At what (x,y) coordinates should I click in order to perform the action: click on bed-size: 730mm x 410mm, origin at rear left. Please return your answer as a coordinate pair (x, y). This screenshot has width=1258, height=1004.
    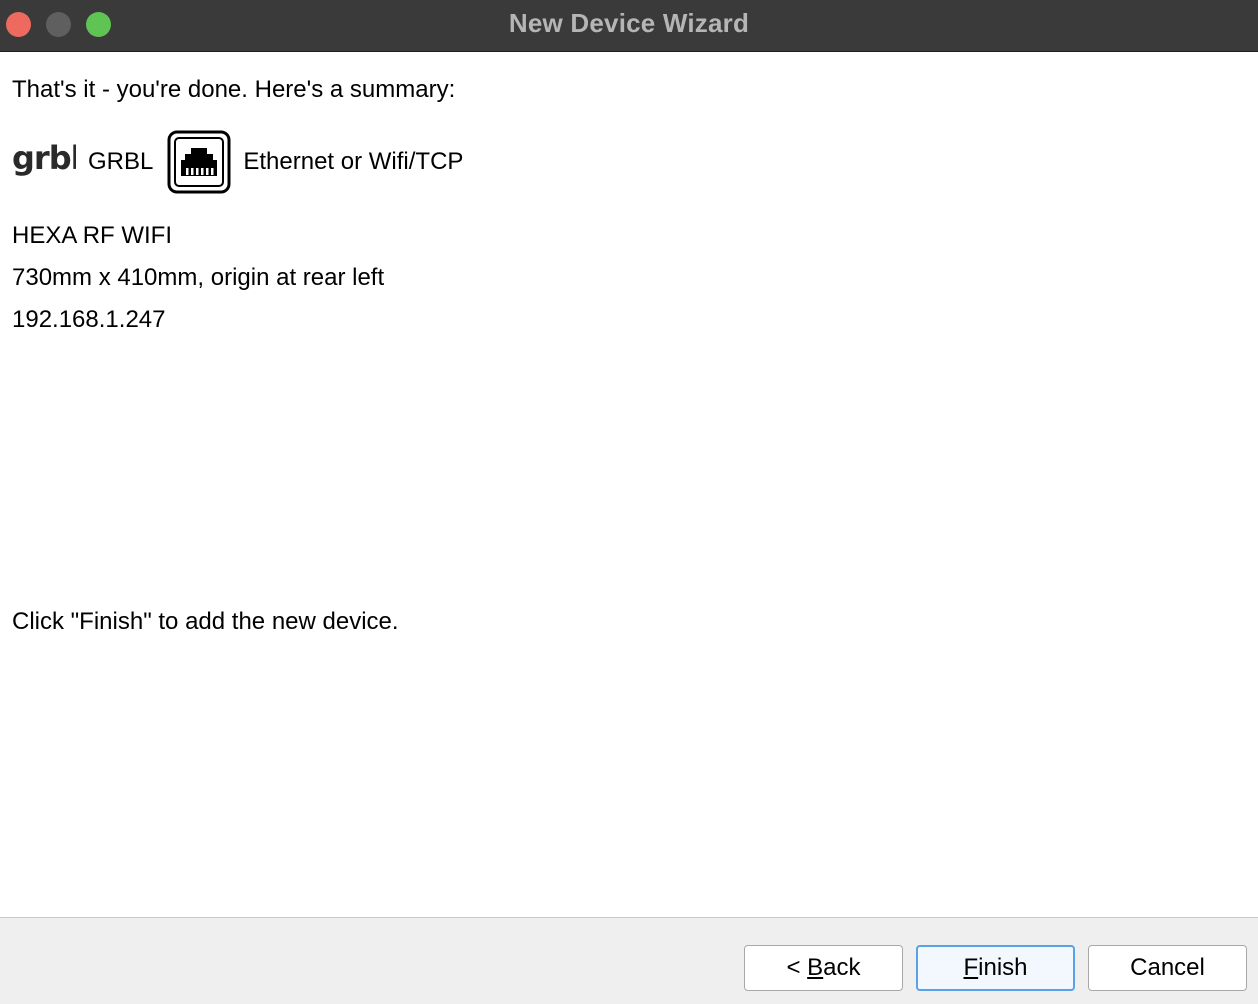
    Looking at the image, I should click on (198, 277).